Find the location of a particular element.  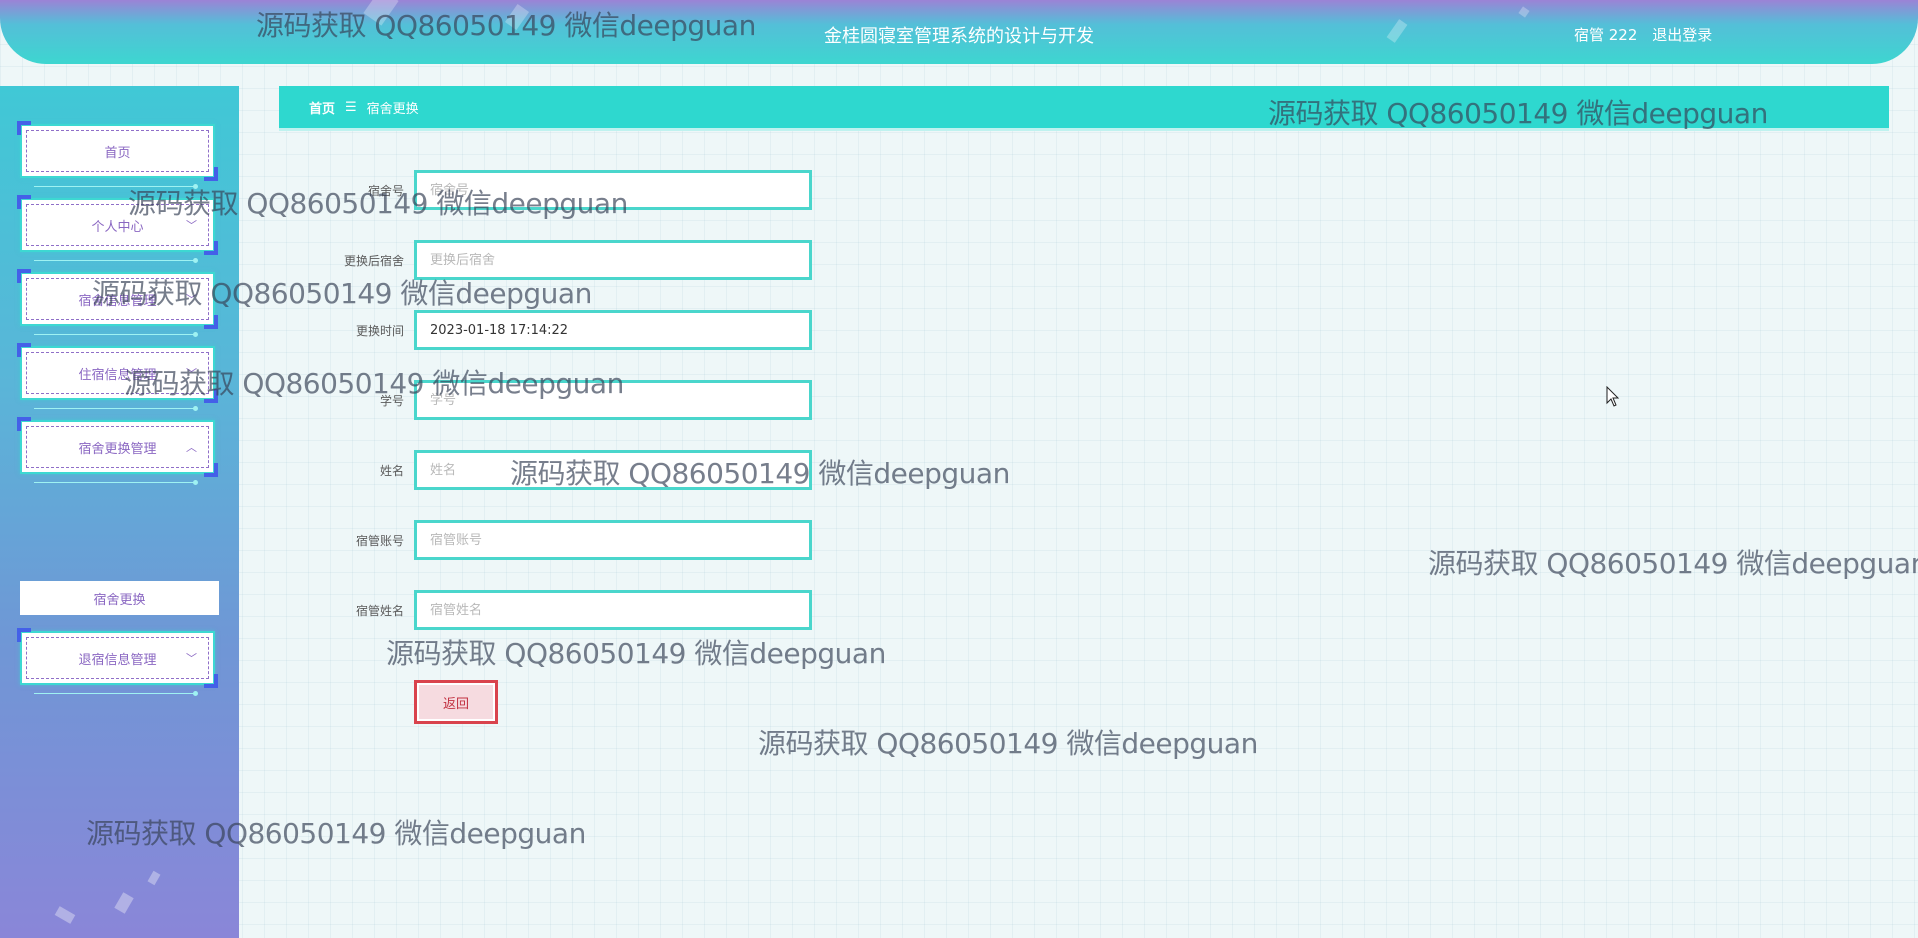

breadcrumb-current: 宿舍更换 is located at coordinates (392, 109).